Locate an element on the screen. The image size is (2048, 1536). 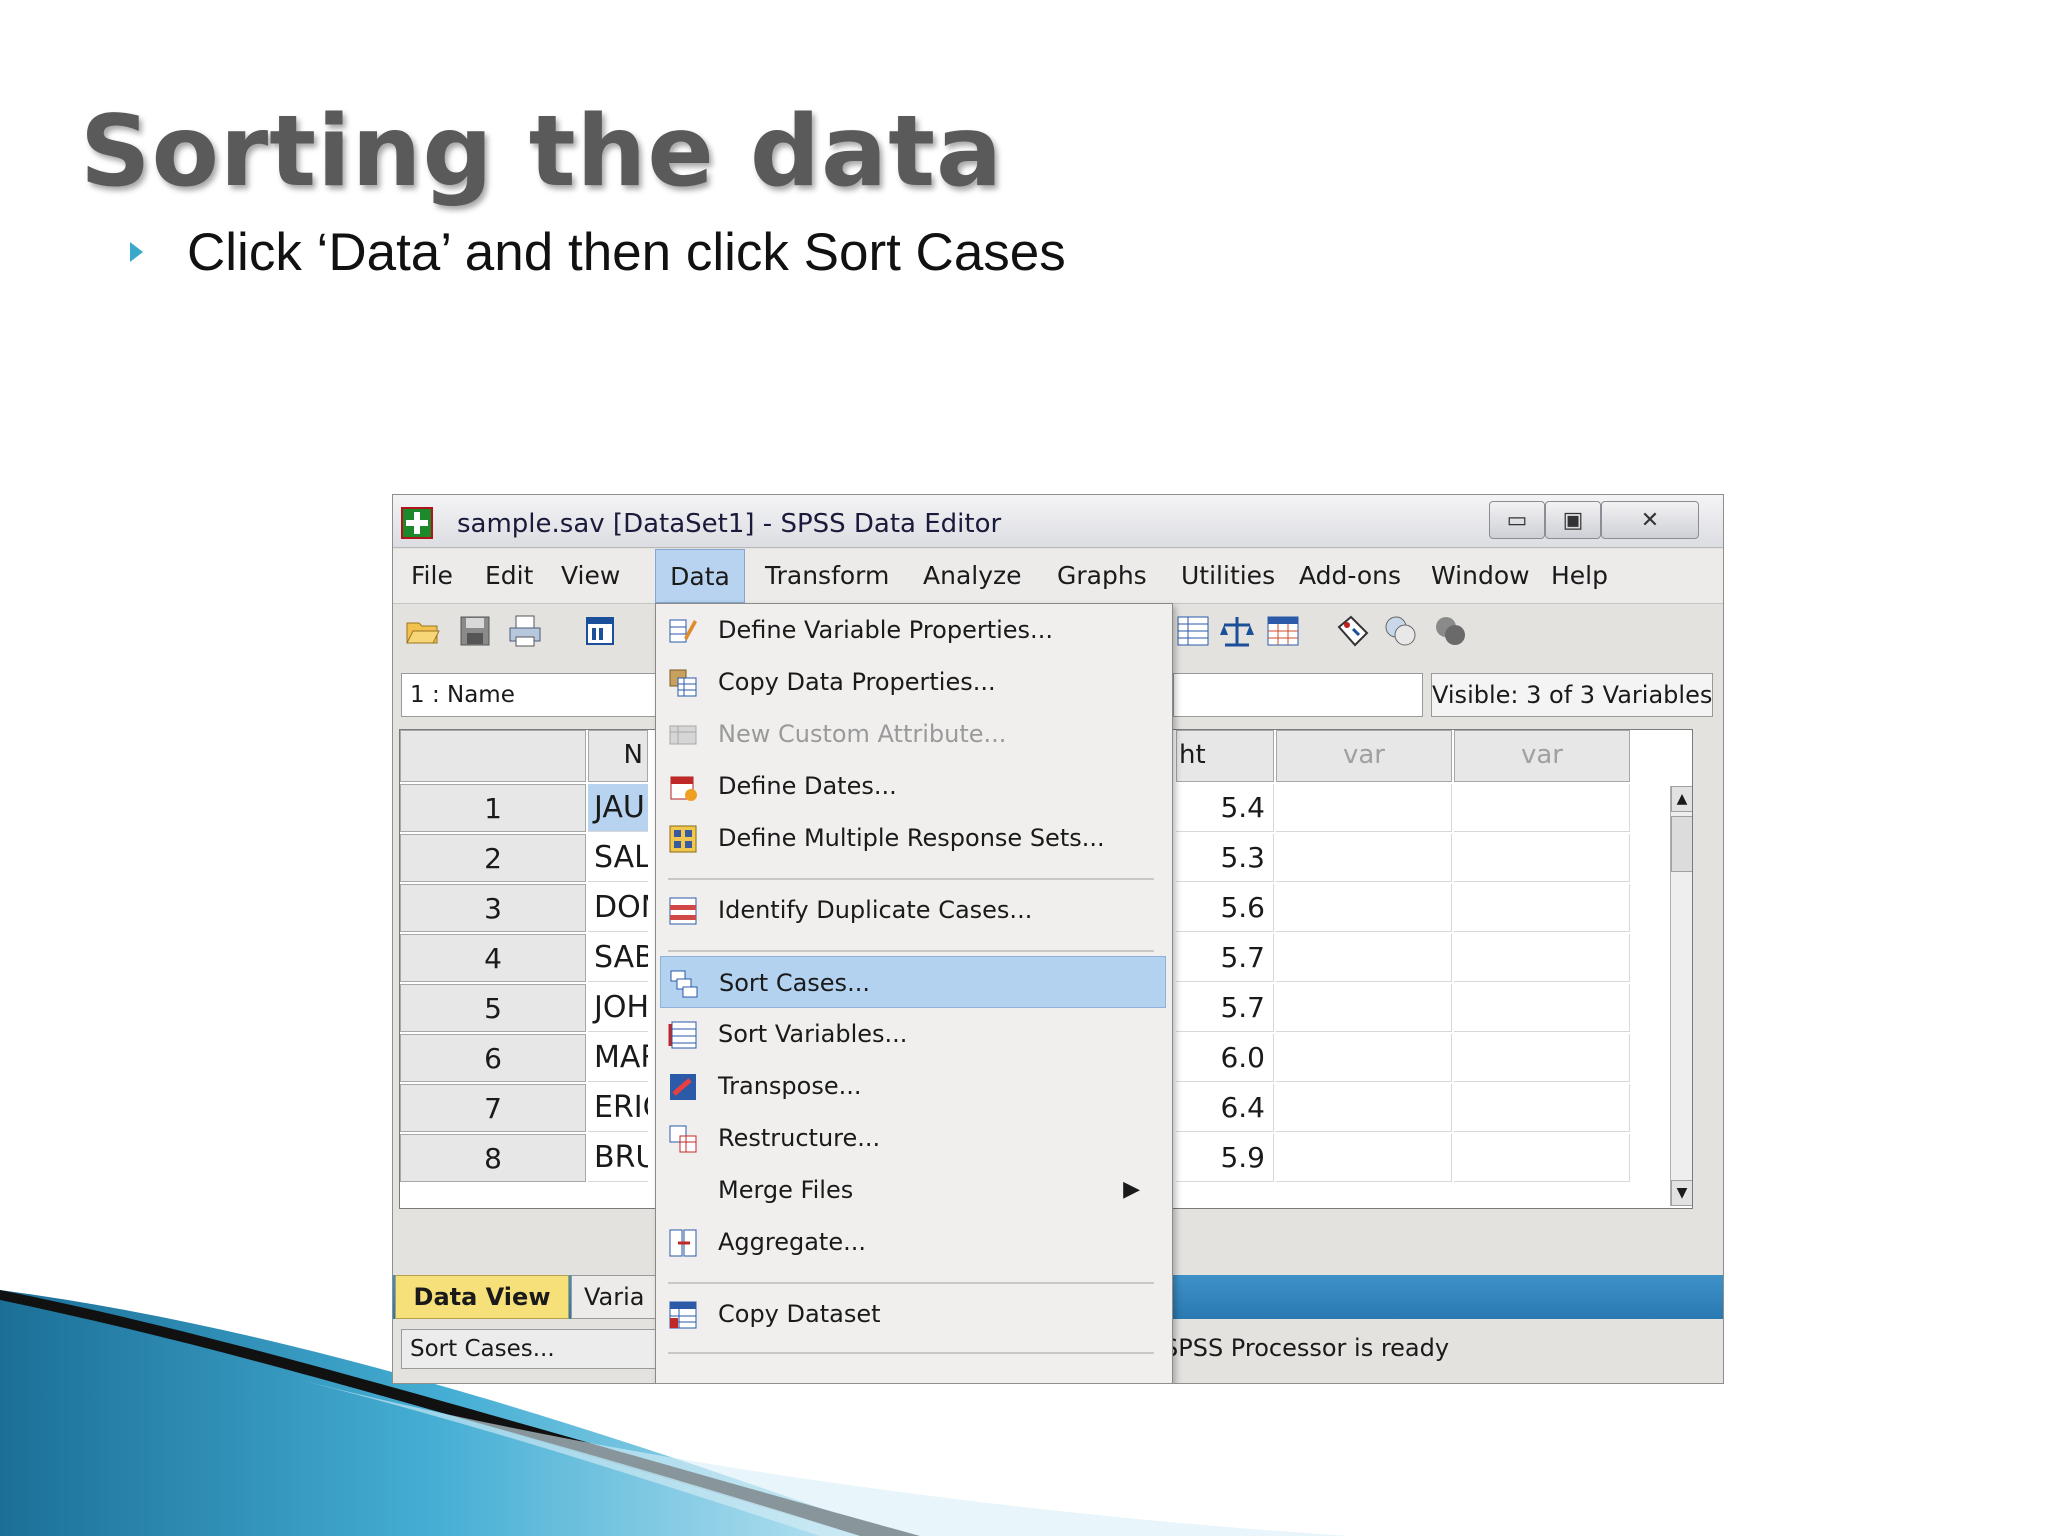
menu-edit: Edit is located at coordinates (509, 576).